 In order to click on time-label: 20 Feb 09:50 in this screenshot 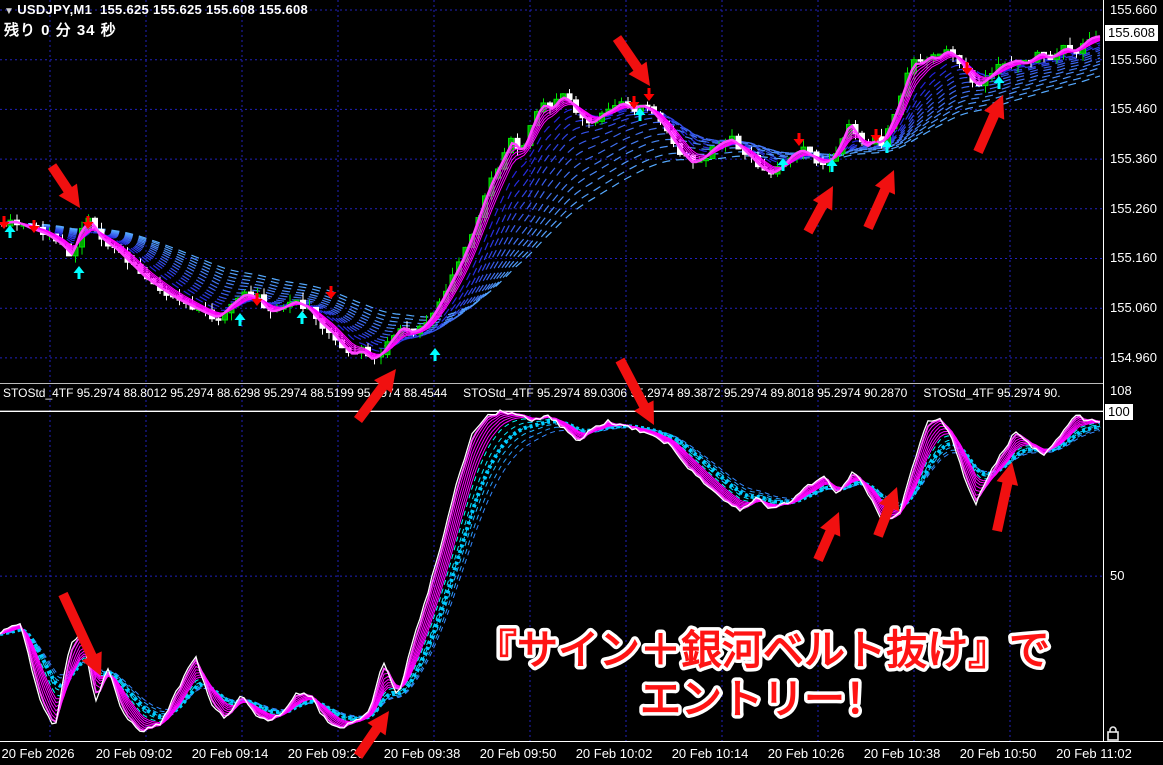, I will do `click(518, 753)`.